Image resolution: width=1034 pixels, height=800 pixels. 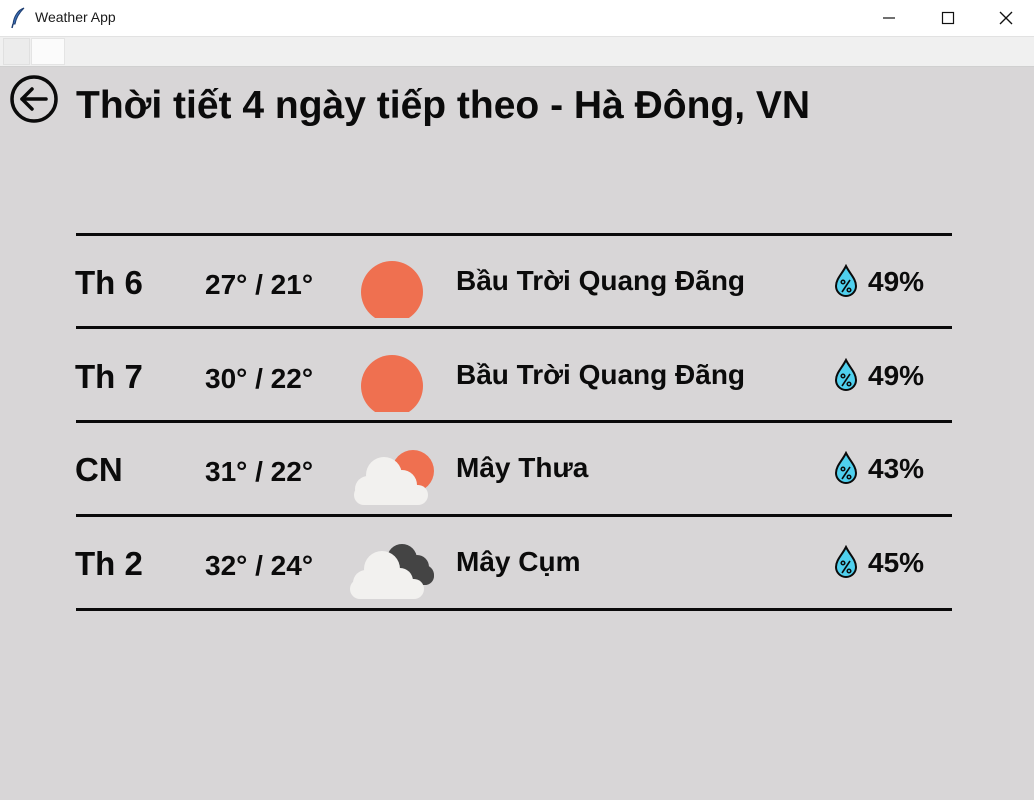 What do you see at coordinates (75, 17) in the screenshot?
I see `window-title: Weather App` at bounding box center [75, 17].